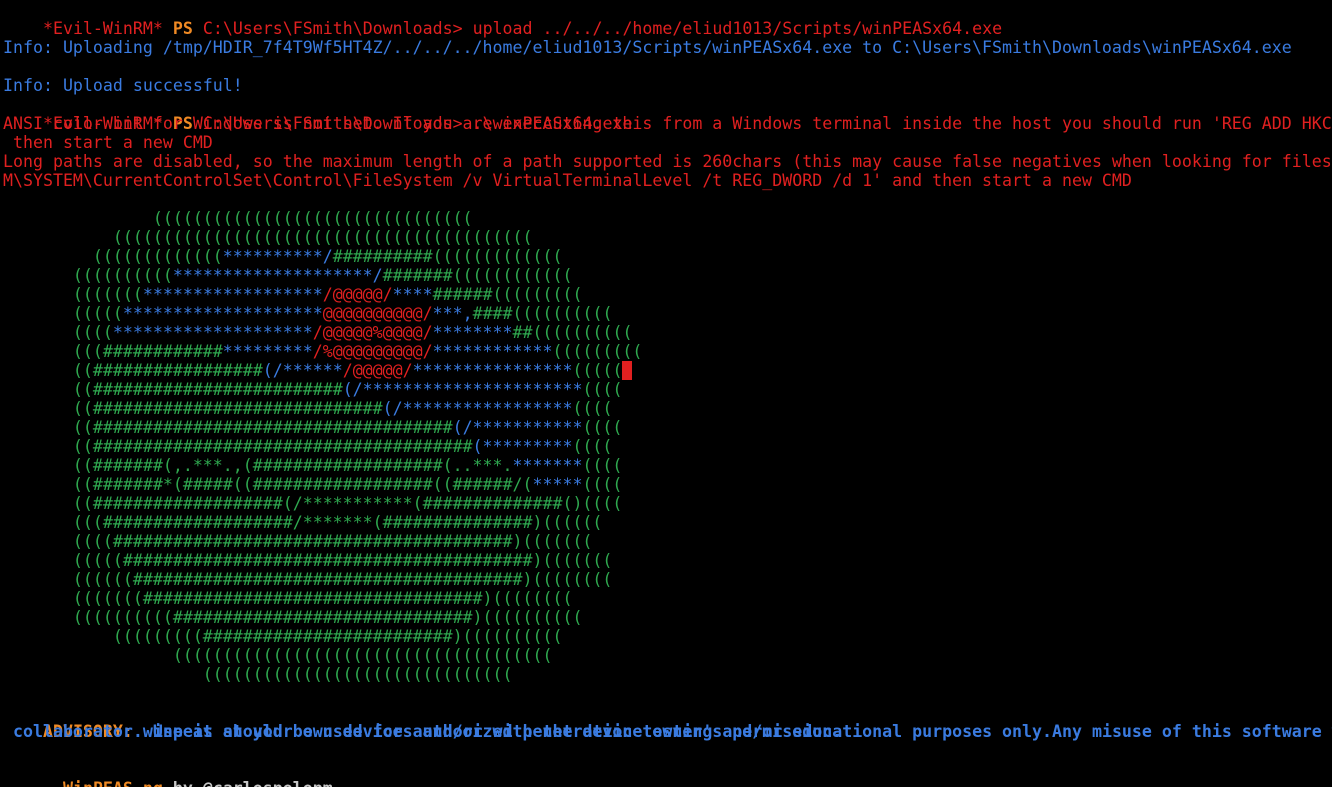 The height and width of the screenshot is (787, 1332). What do you see at coordinates (228, 427) in the screenshot?
I see `ascii-art-segment: ((####################################` at bounding box center [228, 427].